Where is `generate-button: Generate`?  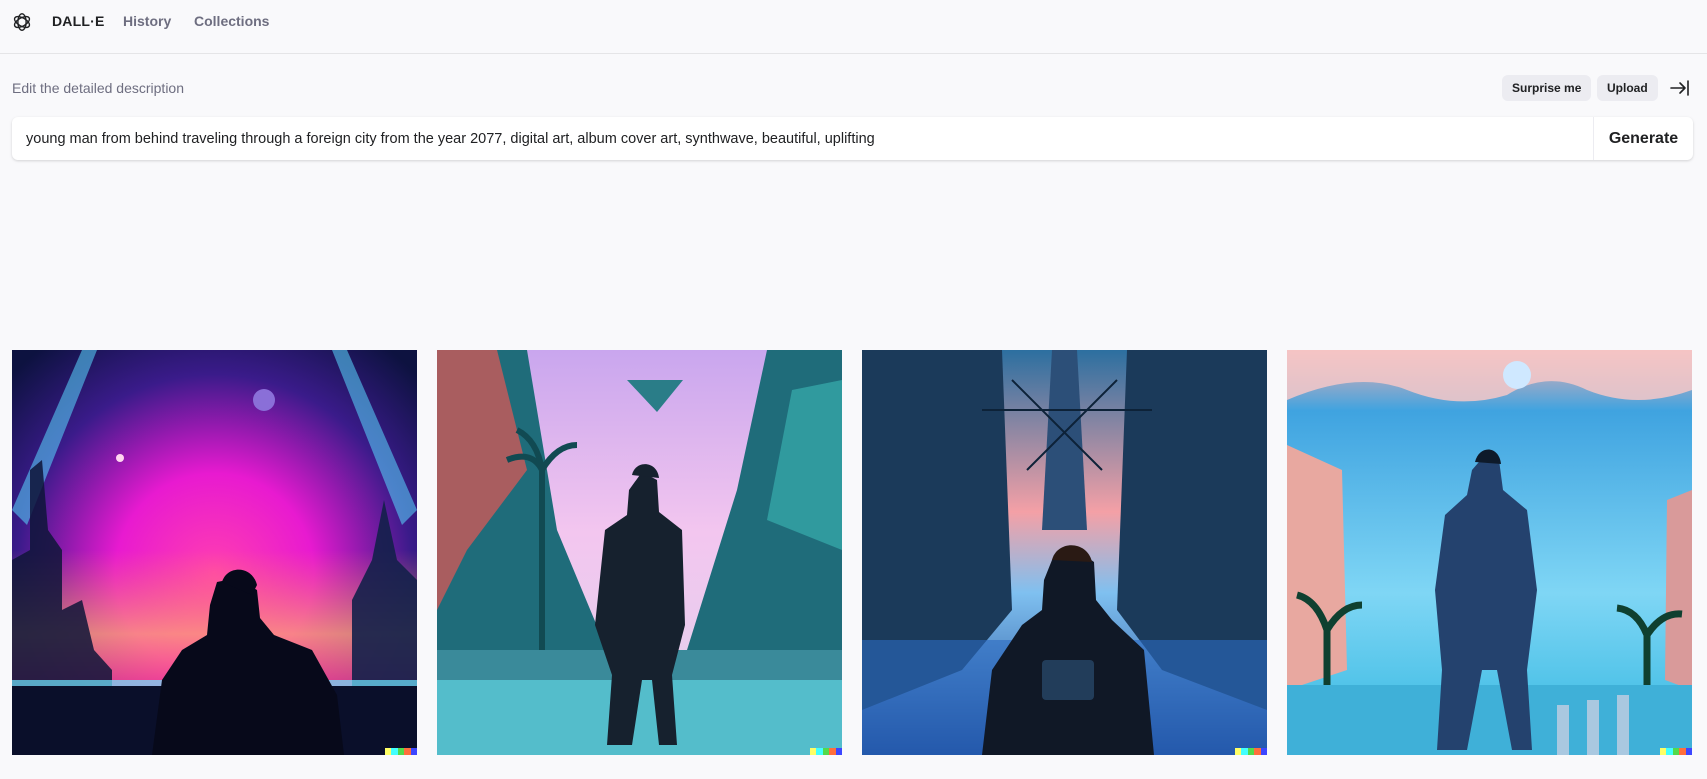
generate-button: Generate is located at coordinates (1643, 138).